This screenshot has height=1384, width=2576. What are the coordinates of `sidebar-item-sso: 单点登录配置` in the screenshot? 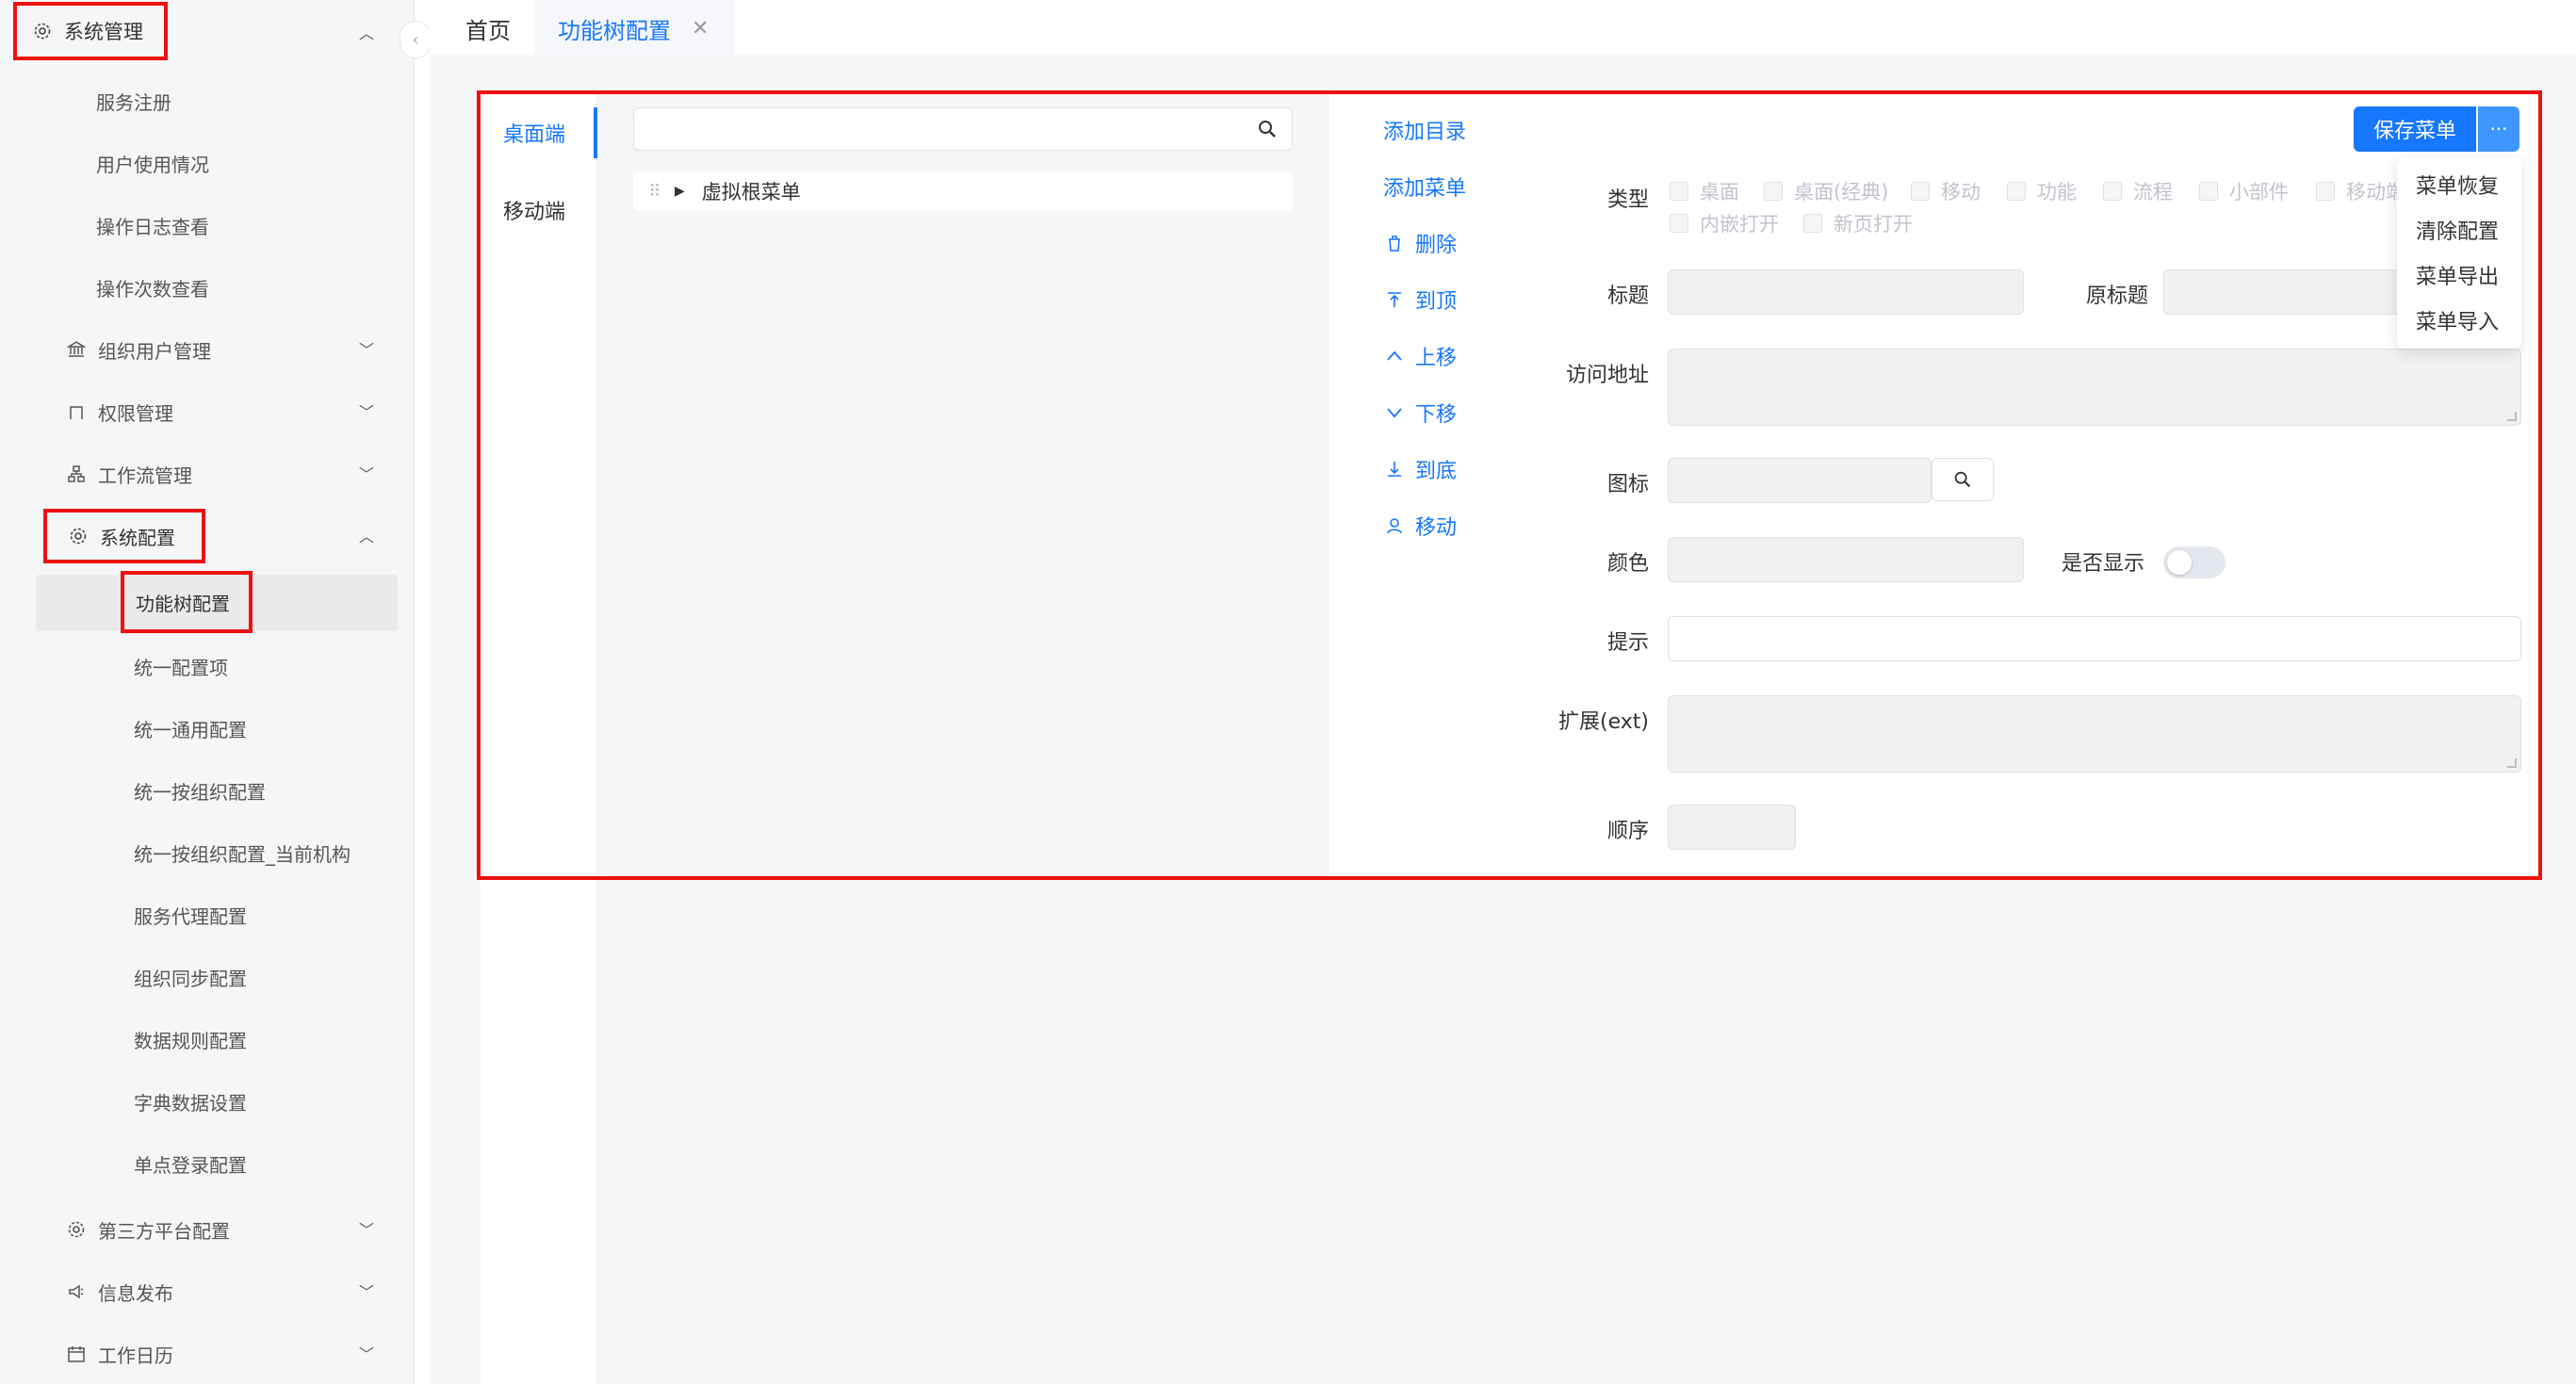 It's located at (190, 1163).